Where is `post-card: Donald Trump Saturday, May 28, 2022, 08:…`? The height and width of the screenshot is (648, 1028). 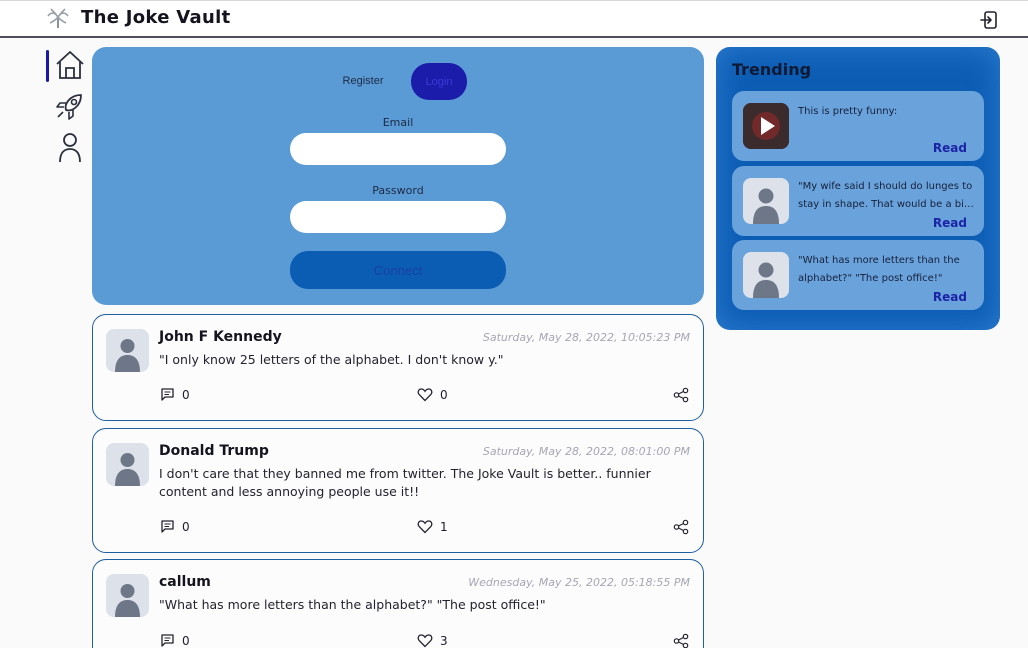 post-card: Donald Trump Saturday, May 28, 2022, 08:… is located at coordinates (398, 490).